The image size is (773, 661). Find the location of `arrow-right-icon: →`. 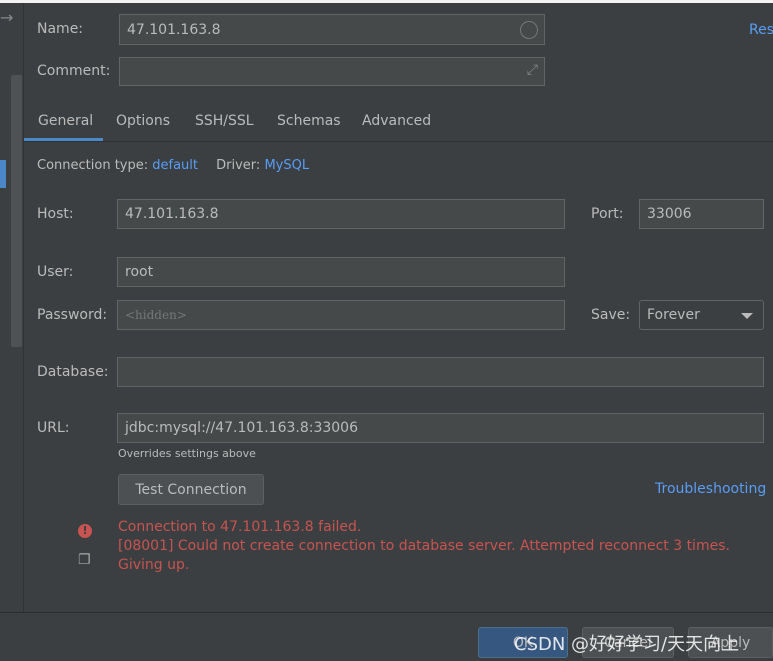

arrow-right-icon: → is located at coordinates (6, 17).